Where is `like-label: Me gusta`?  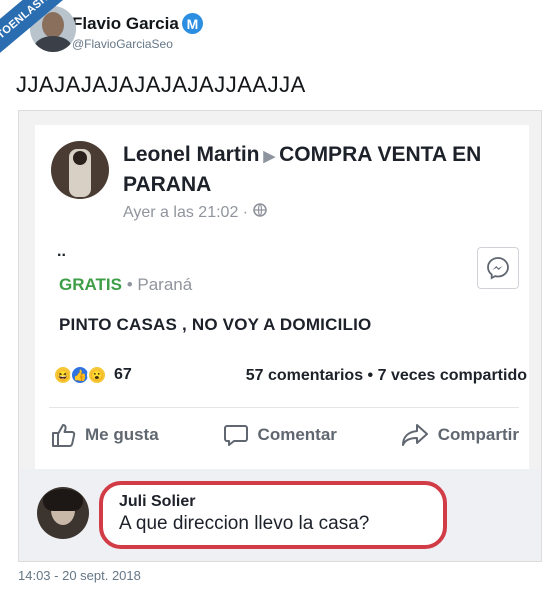 like-label: Me gusta is located at coordinates (122, 434).